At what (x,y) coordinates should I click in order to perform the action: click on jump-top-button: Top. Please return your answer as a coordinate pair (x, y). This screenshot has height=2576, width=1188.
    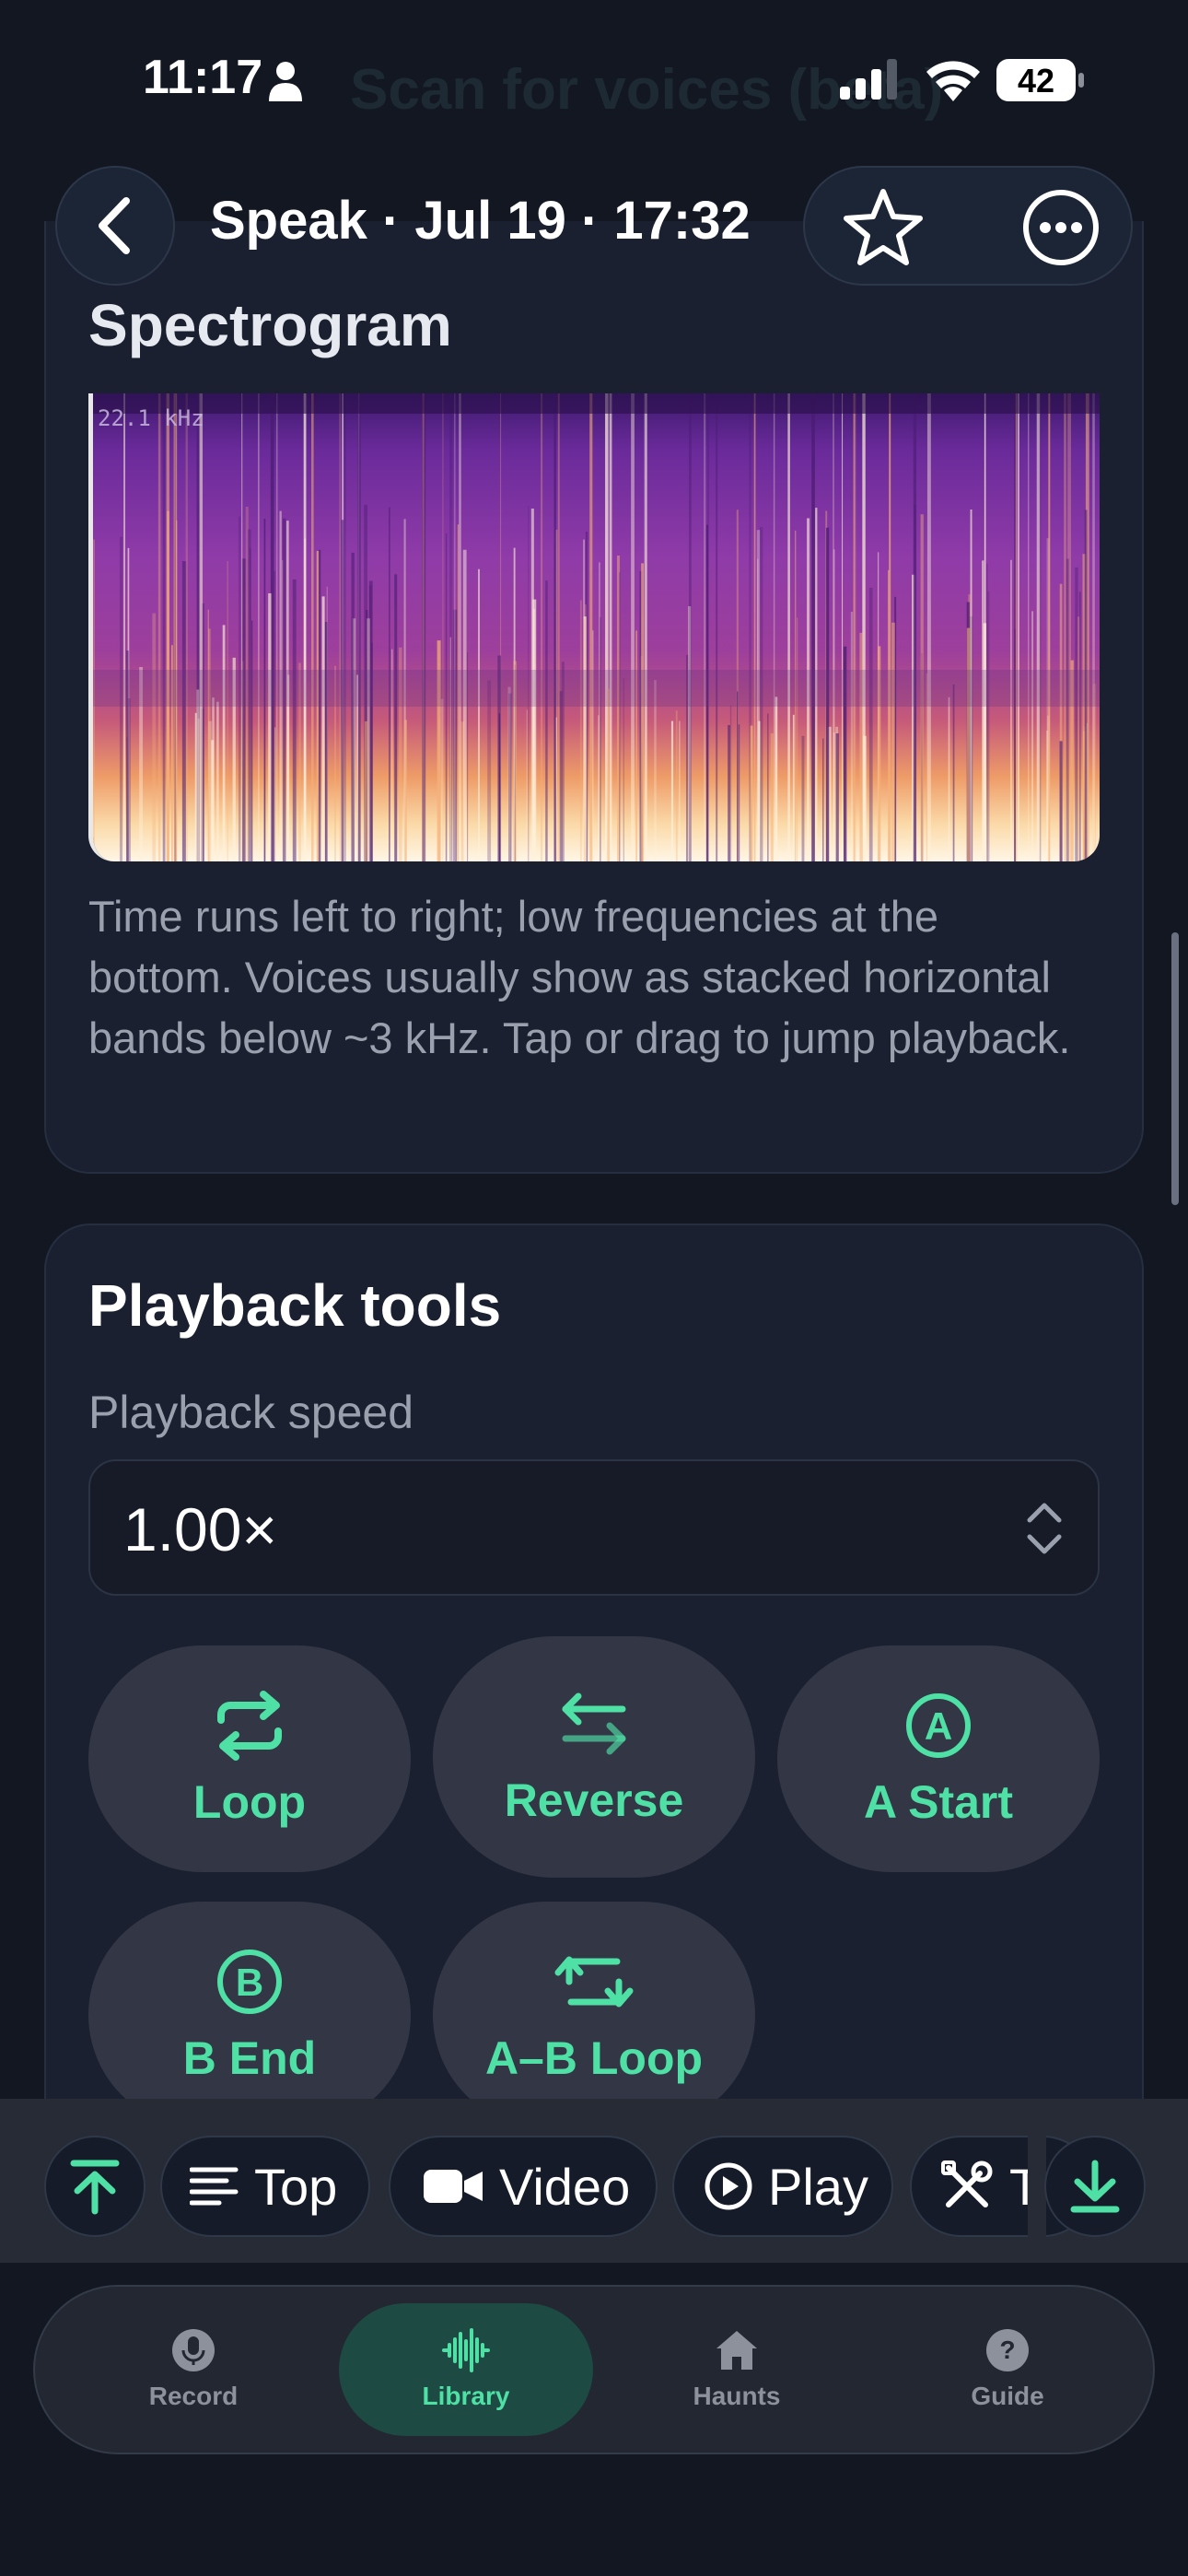
    Looking at the image, I should click on (265, 2186).